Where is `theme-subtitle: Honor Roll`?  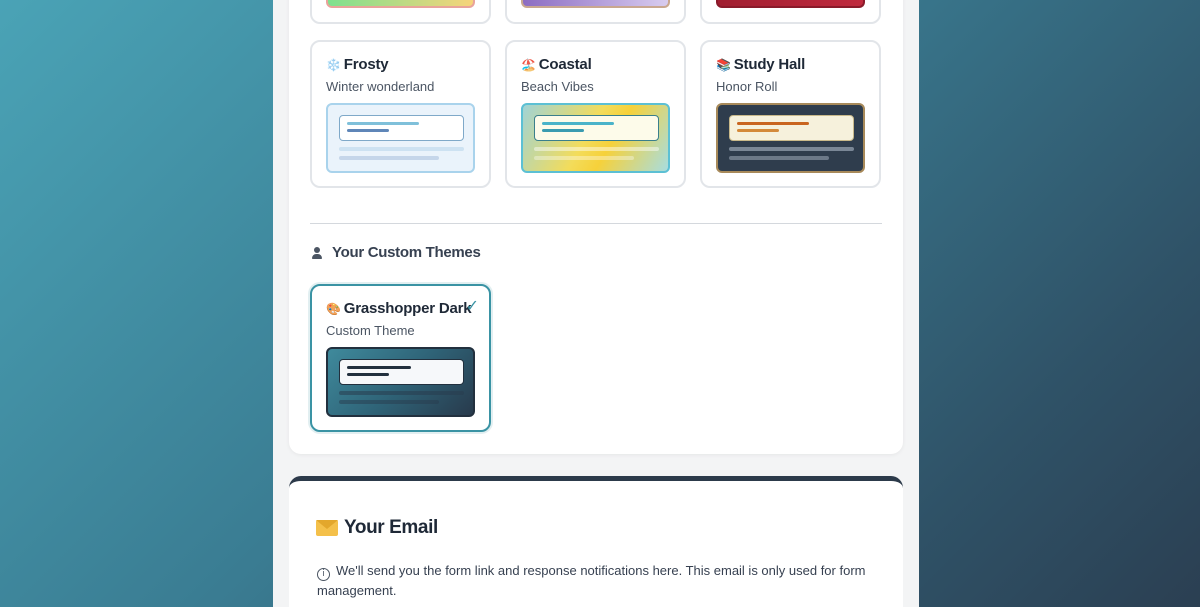
theme-subtitle: Honor Roll is located at coordinates (747, 86).